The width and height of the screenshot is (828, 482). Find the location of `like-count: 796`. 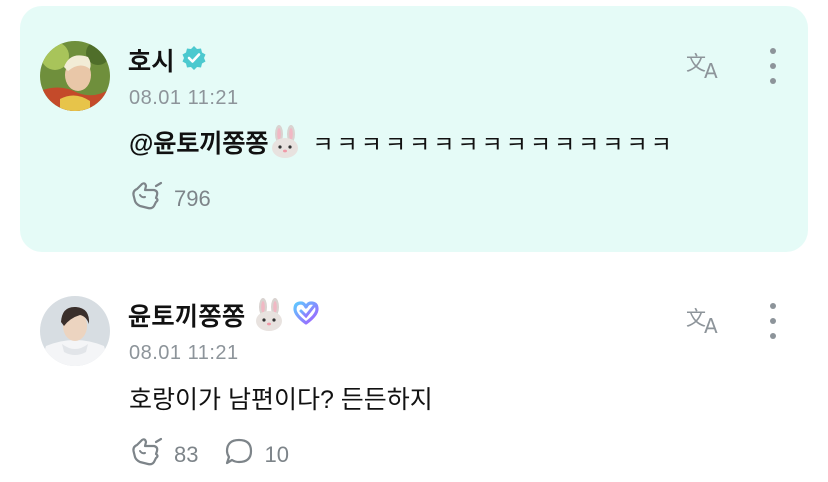

like-count: 796 is located at coordinates (192, 198).